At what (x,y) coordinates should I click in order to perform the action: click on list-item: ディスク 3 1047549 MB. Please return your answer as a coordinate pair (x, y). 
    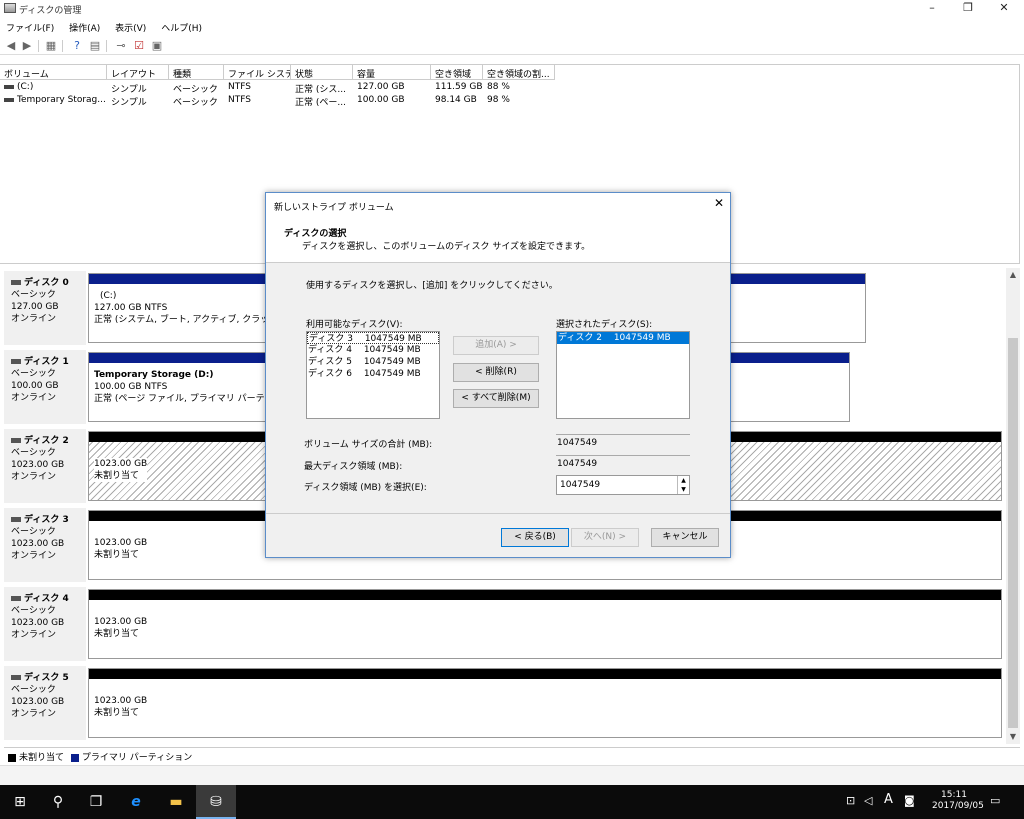
    Looking at the image, I should click on (373, 338).